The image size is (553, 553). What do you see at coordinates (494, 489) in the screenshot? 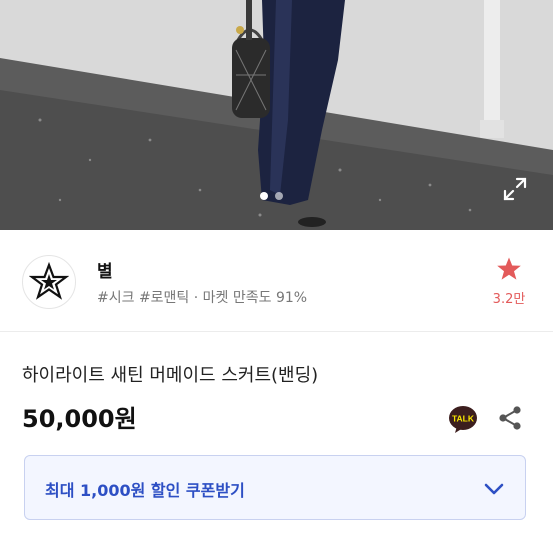
I see `chevron-down-icon` at bounding box center [494, 489].